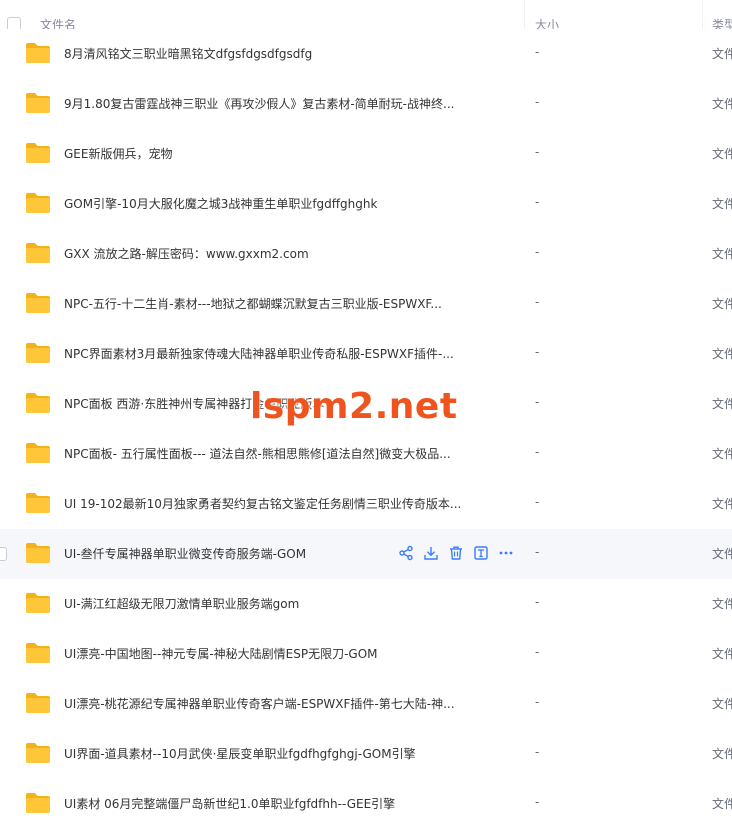  What do you see at coordinates (354, 406) in the screenshot?
I see `watermark-text: lspm2.net` at bounding box center [354, 406].